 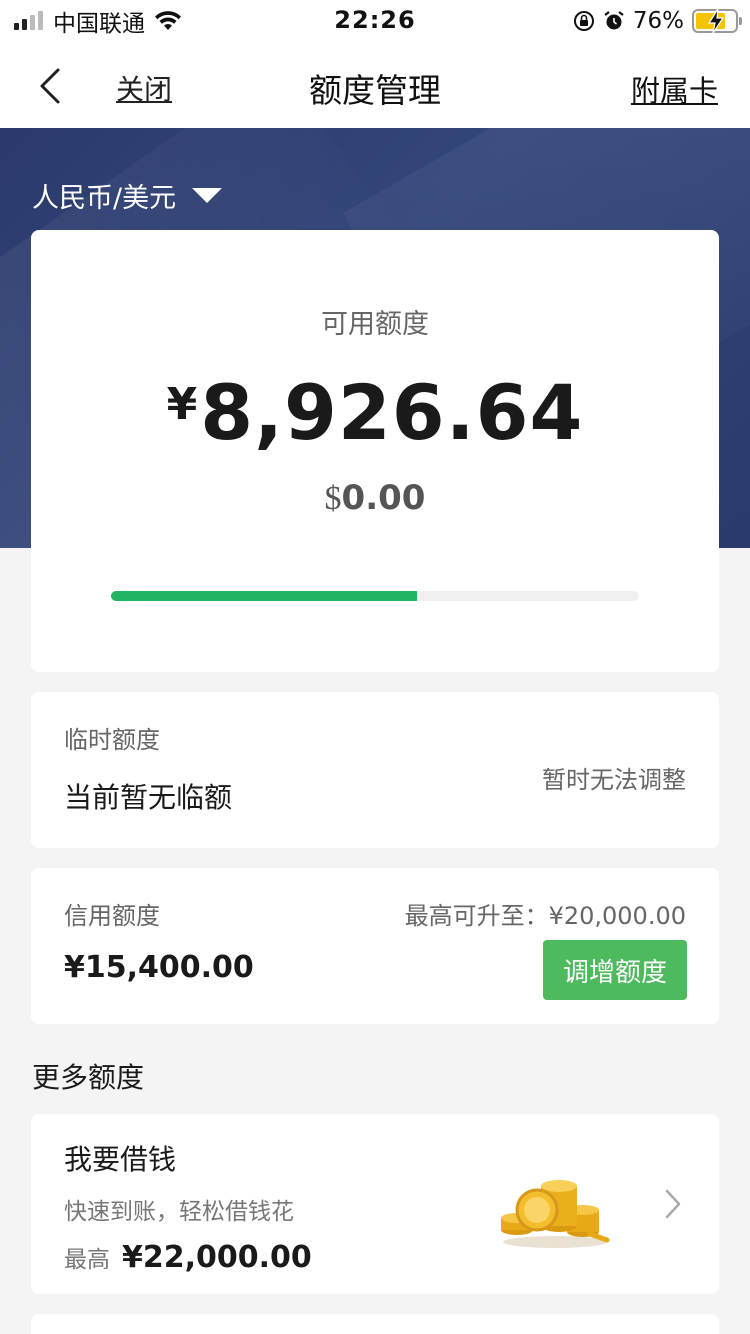 I want to click on quota-progress-fill, so click(x=264, y=596).